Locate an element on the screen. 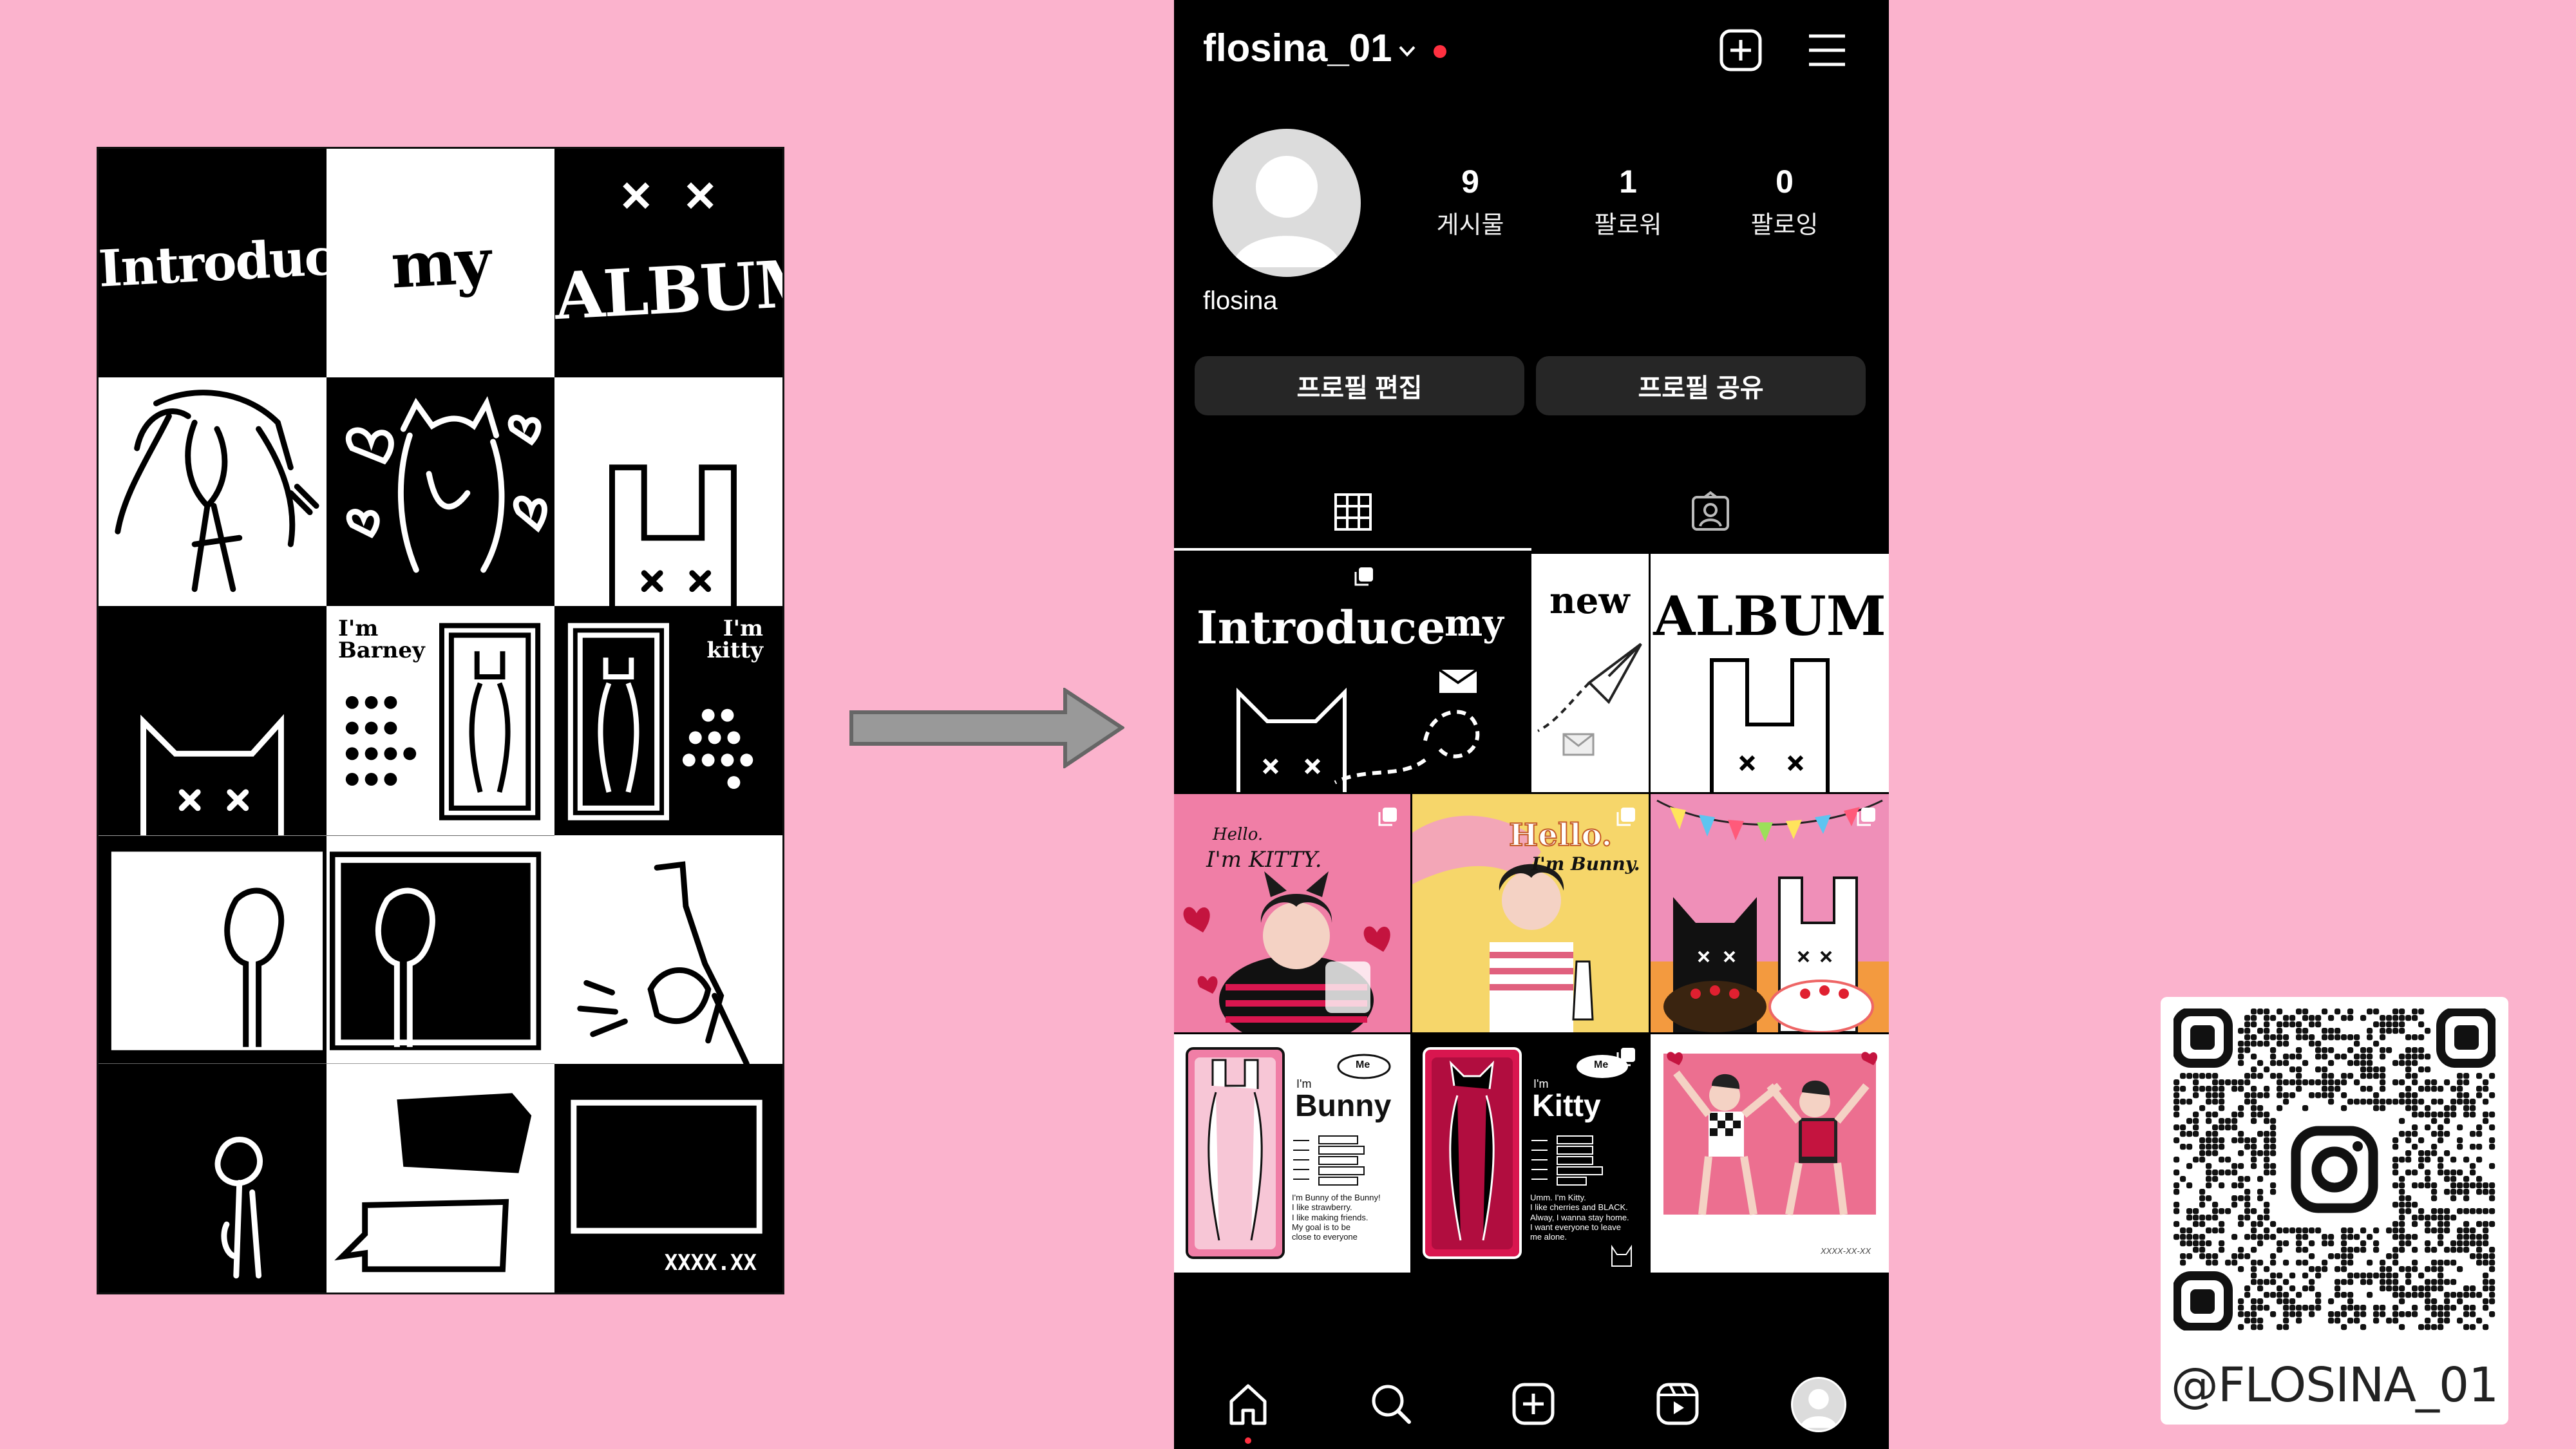  post-hello-kitty: Hello. I'm KITTY. is located at coordinates (1292, 913).